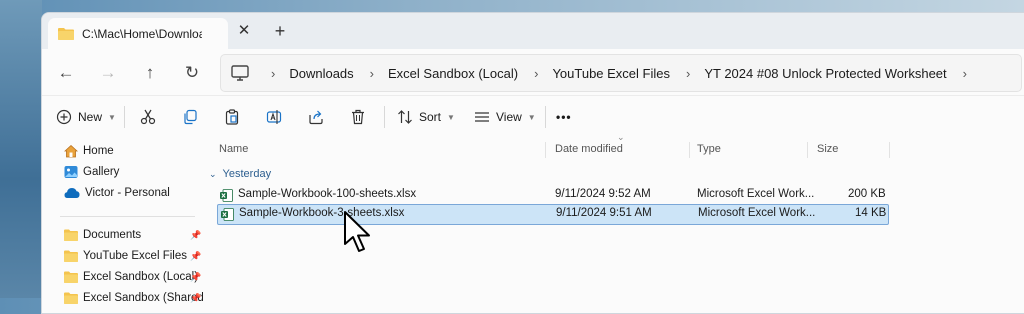 This screenshot has width=1024, height=314. Describe the element at coordinates (98, 151) in the screenshot. I see `sidebar-item-label: Home` at that location.